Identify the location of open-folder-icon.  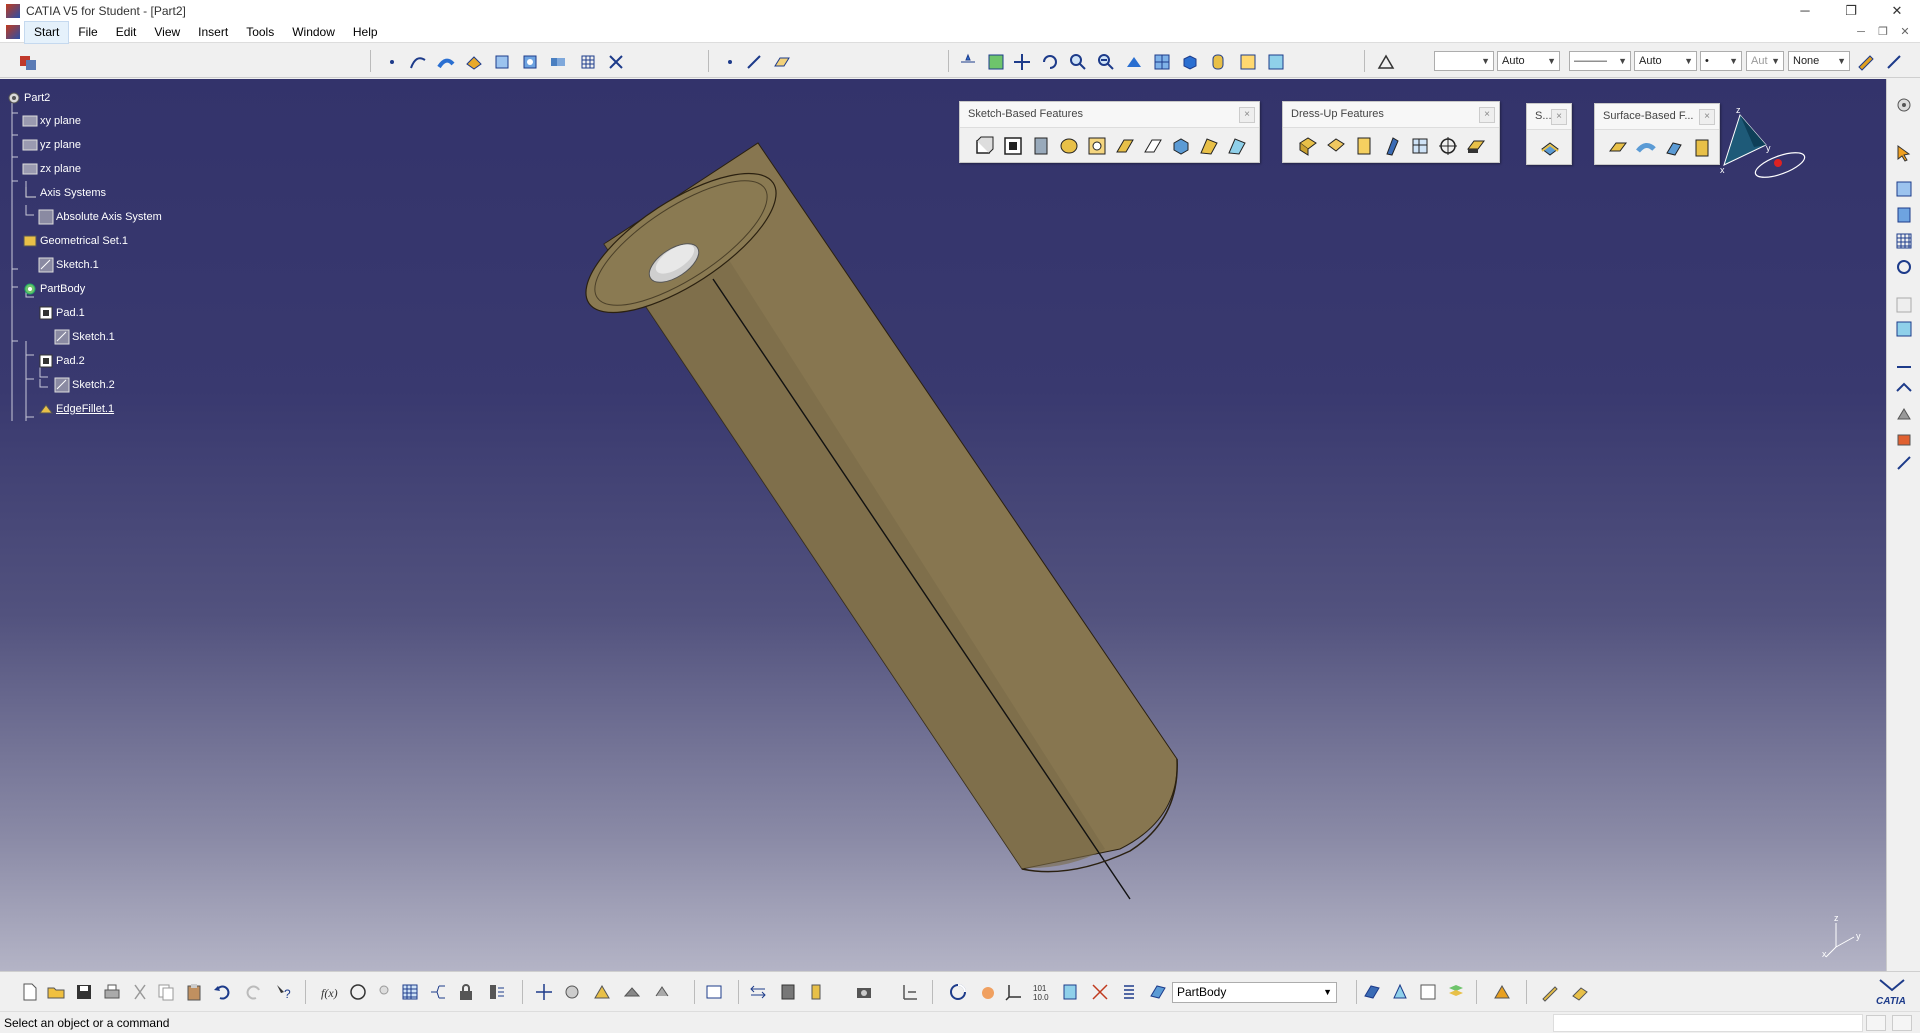
(56, 992).